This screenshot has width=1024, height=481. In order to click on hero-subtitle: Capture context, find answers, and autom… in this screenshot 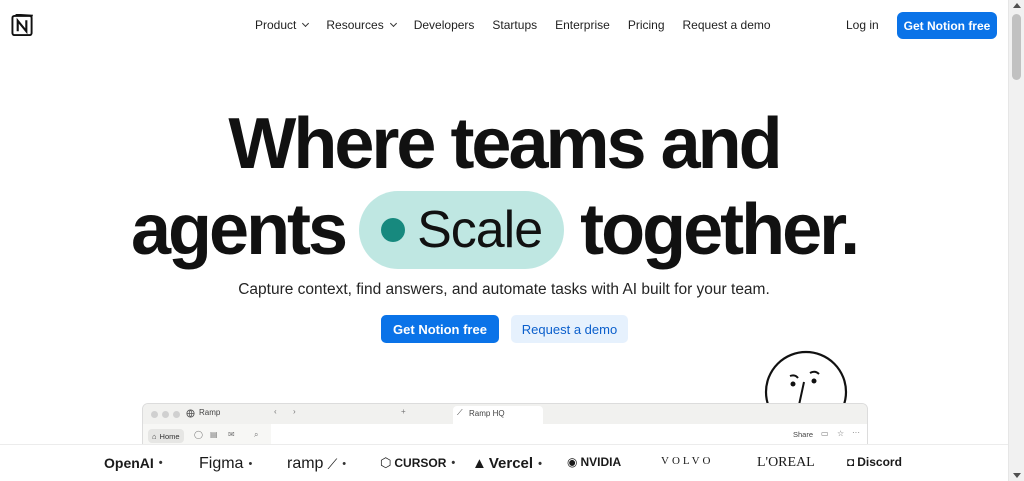, I will do `click(504, 289)`.